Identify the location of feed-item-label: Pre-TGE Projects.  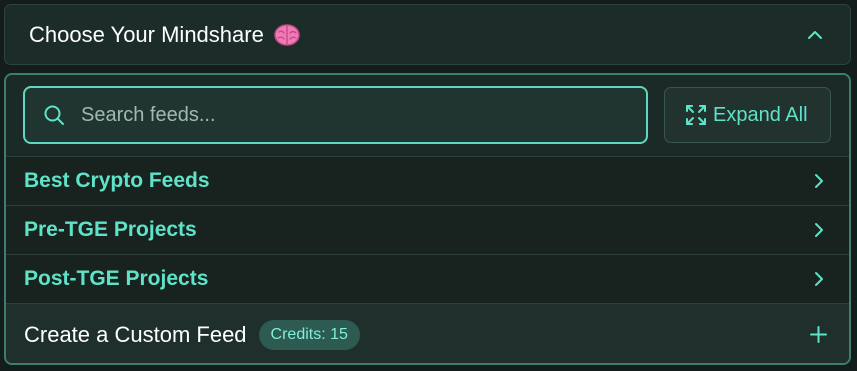
(110, 229).